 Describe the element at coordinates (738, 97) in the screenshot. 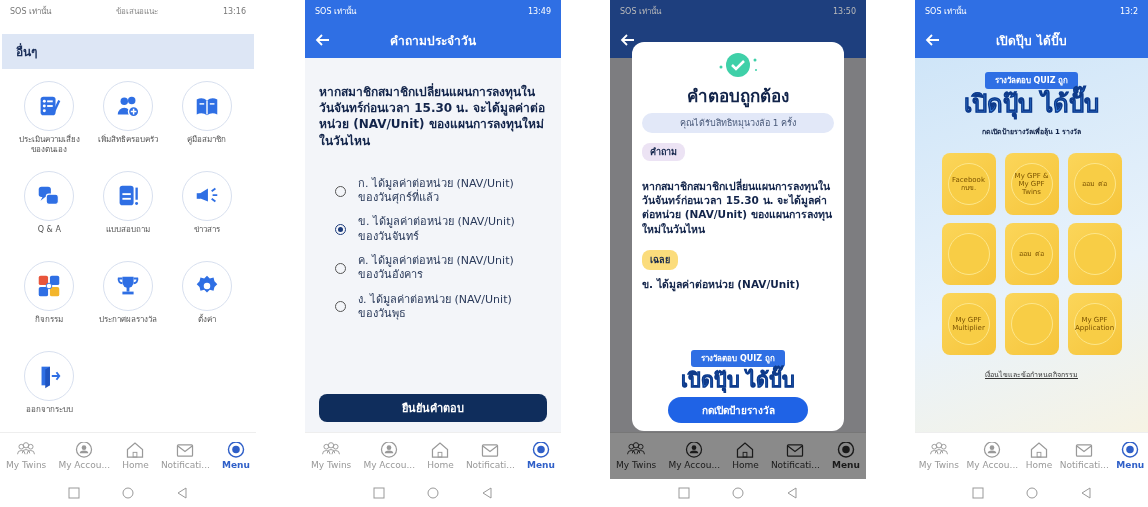

I see `dialog-title: คำตอบถูกต้อง` at that location.